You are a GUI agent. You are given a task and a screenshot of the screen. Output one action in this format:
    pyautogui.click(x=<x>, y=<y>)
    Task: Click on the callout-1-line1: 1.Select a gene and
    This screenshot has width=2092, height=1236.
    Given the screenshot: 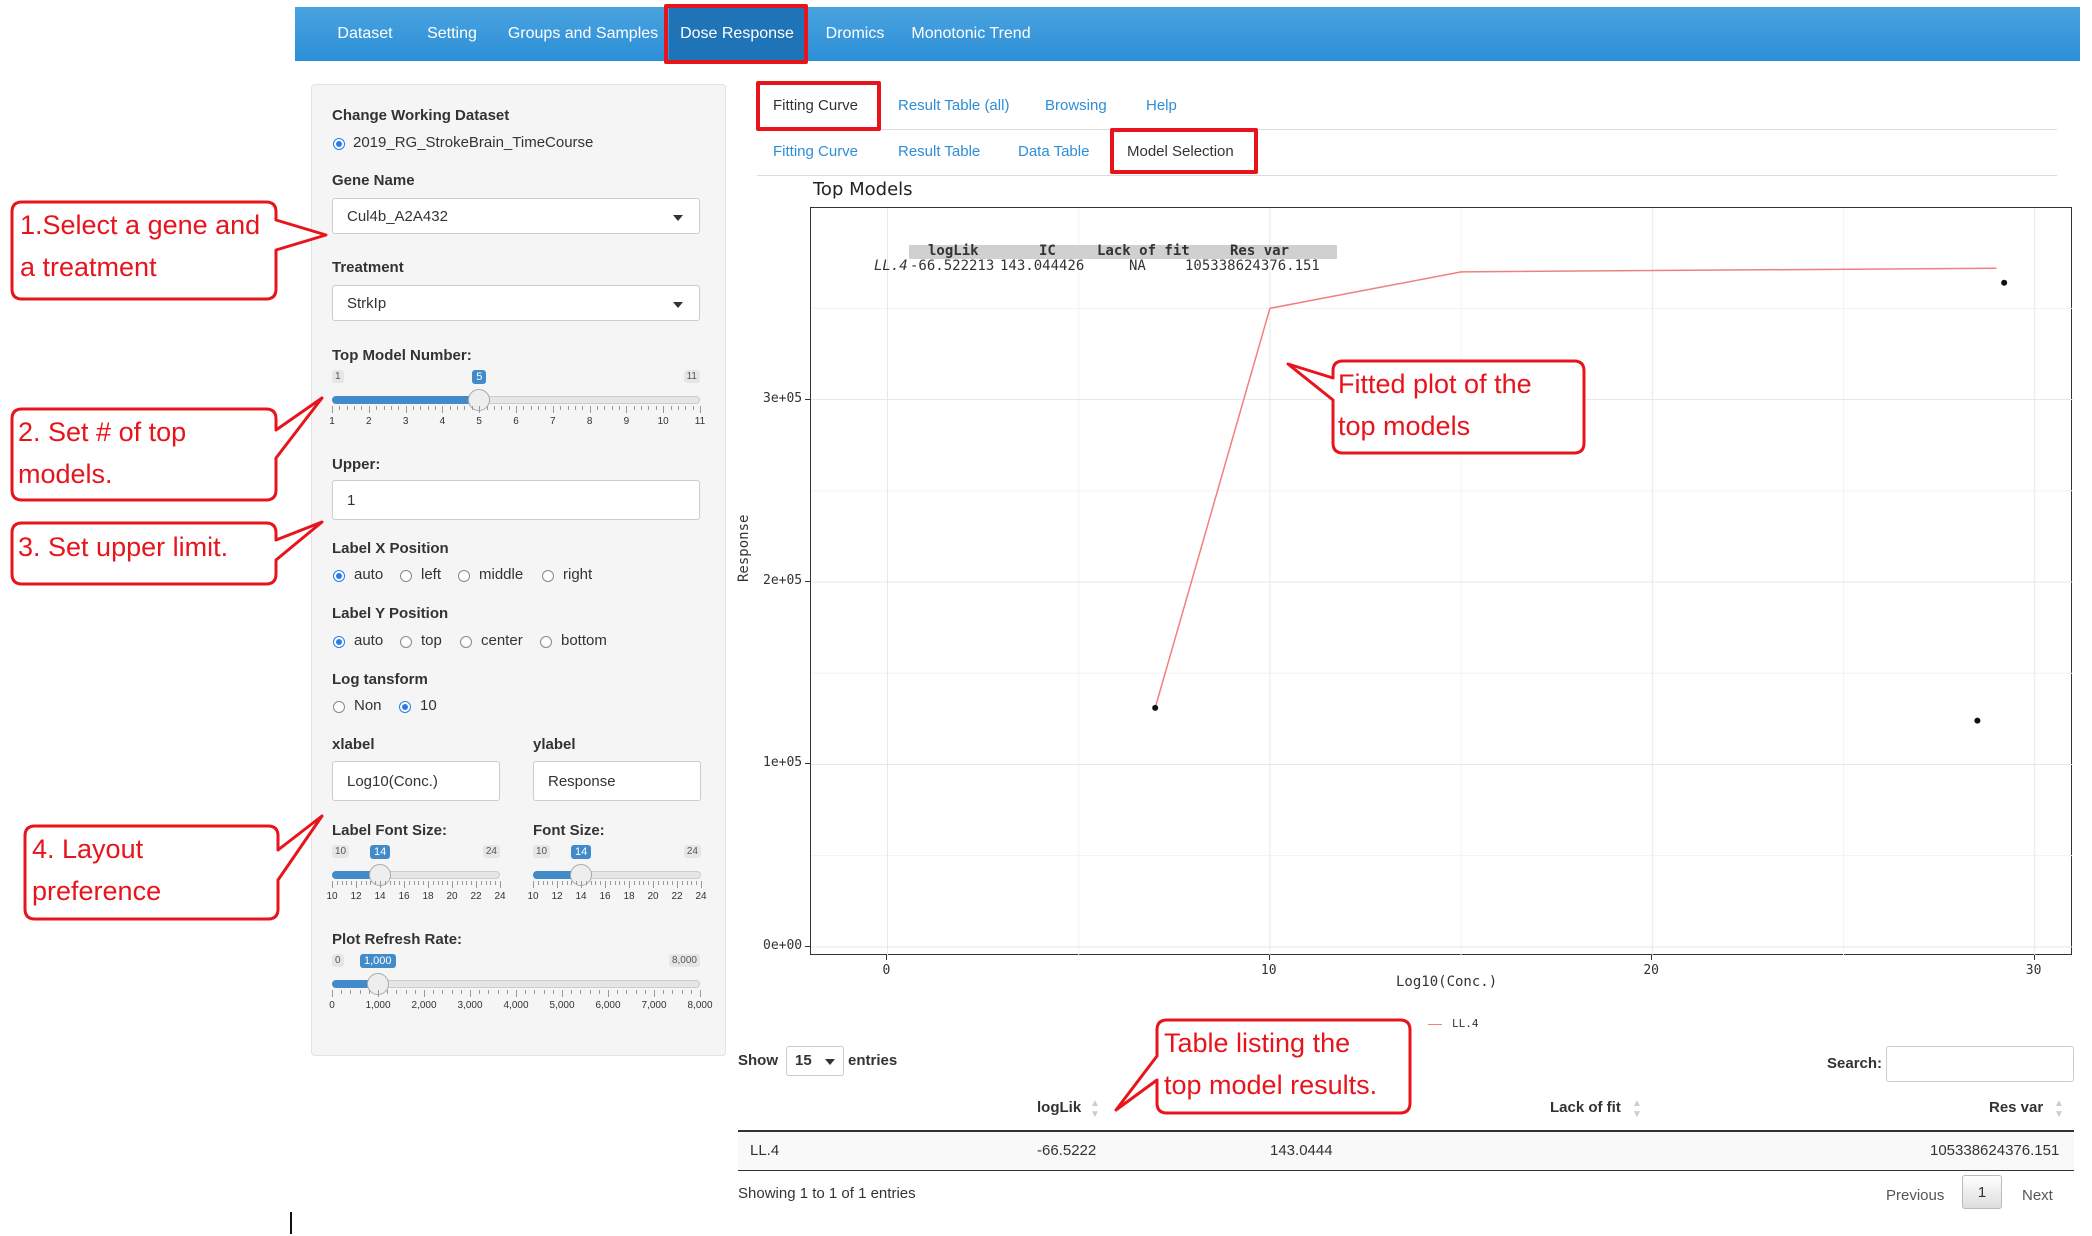 What is the action you would take?
    pyautogui.click(x=140, y=225)
    